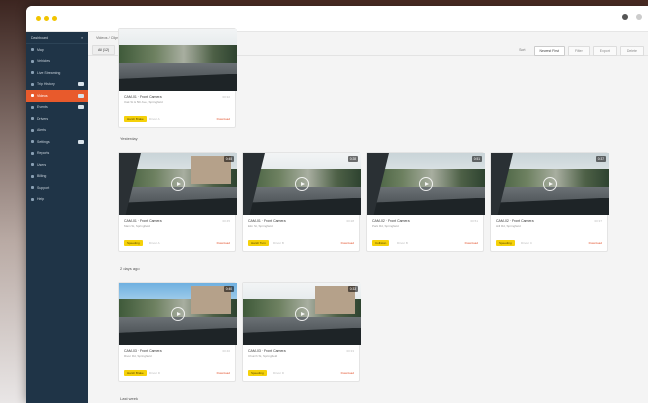  I want to click on sidebar-item-help: Help, so click(57, 200).